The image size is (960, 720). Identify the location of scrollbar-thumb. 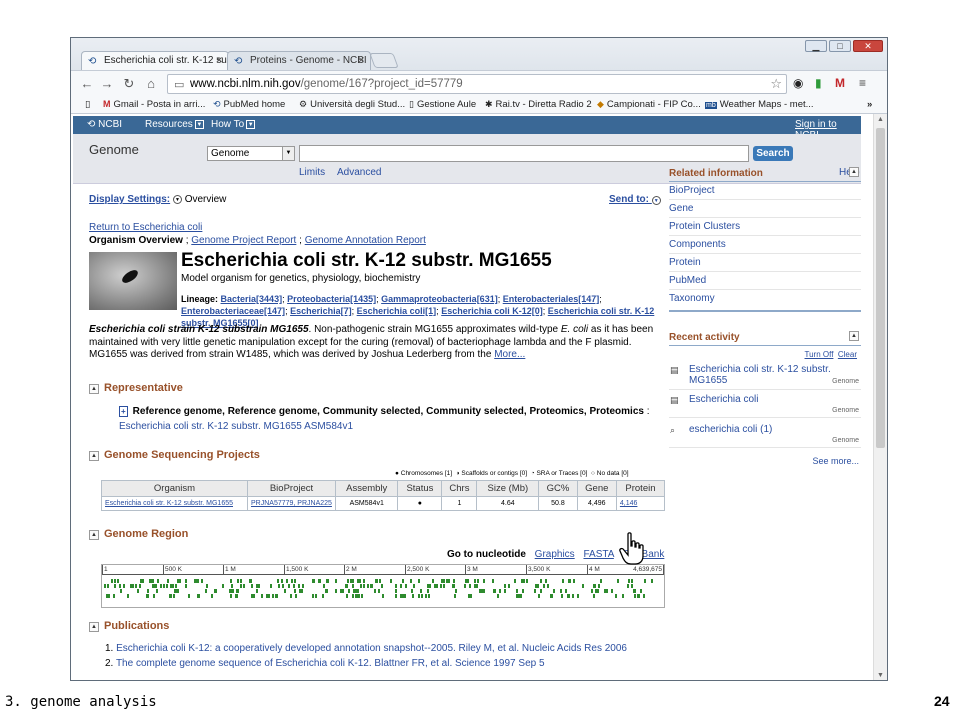
(880, 288).